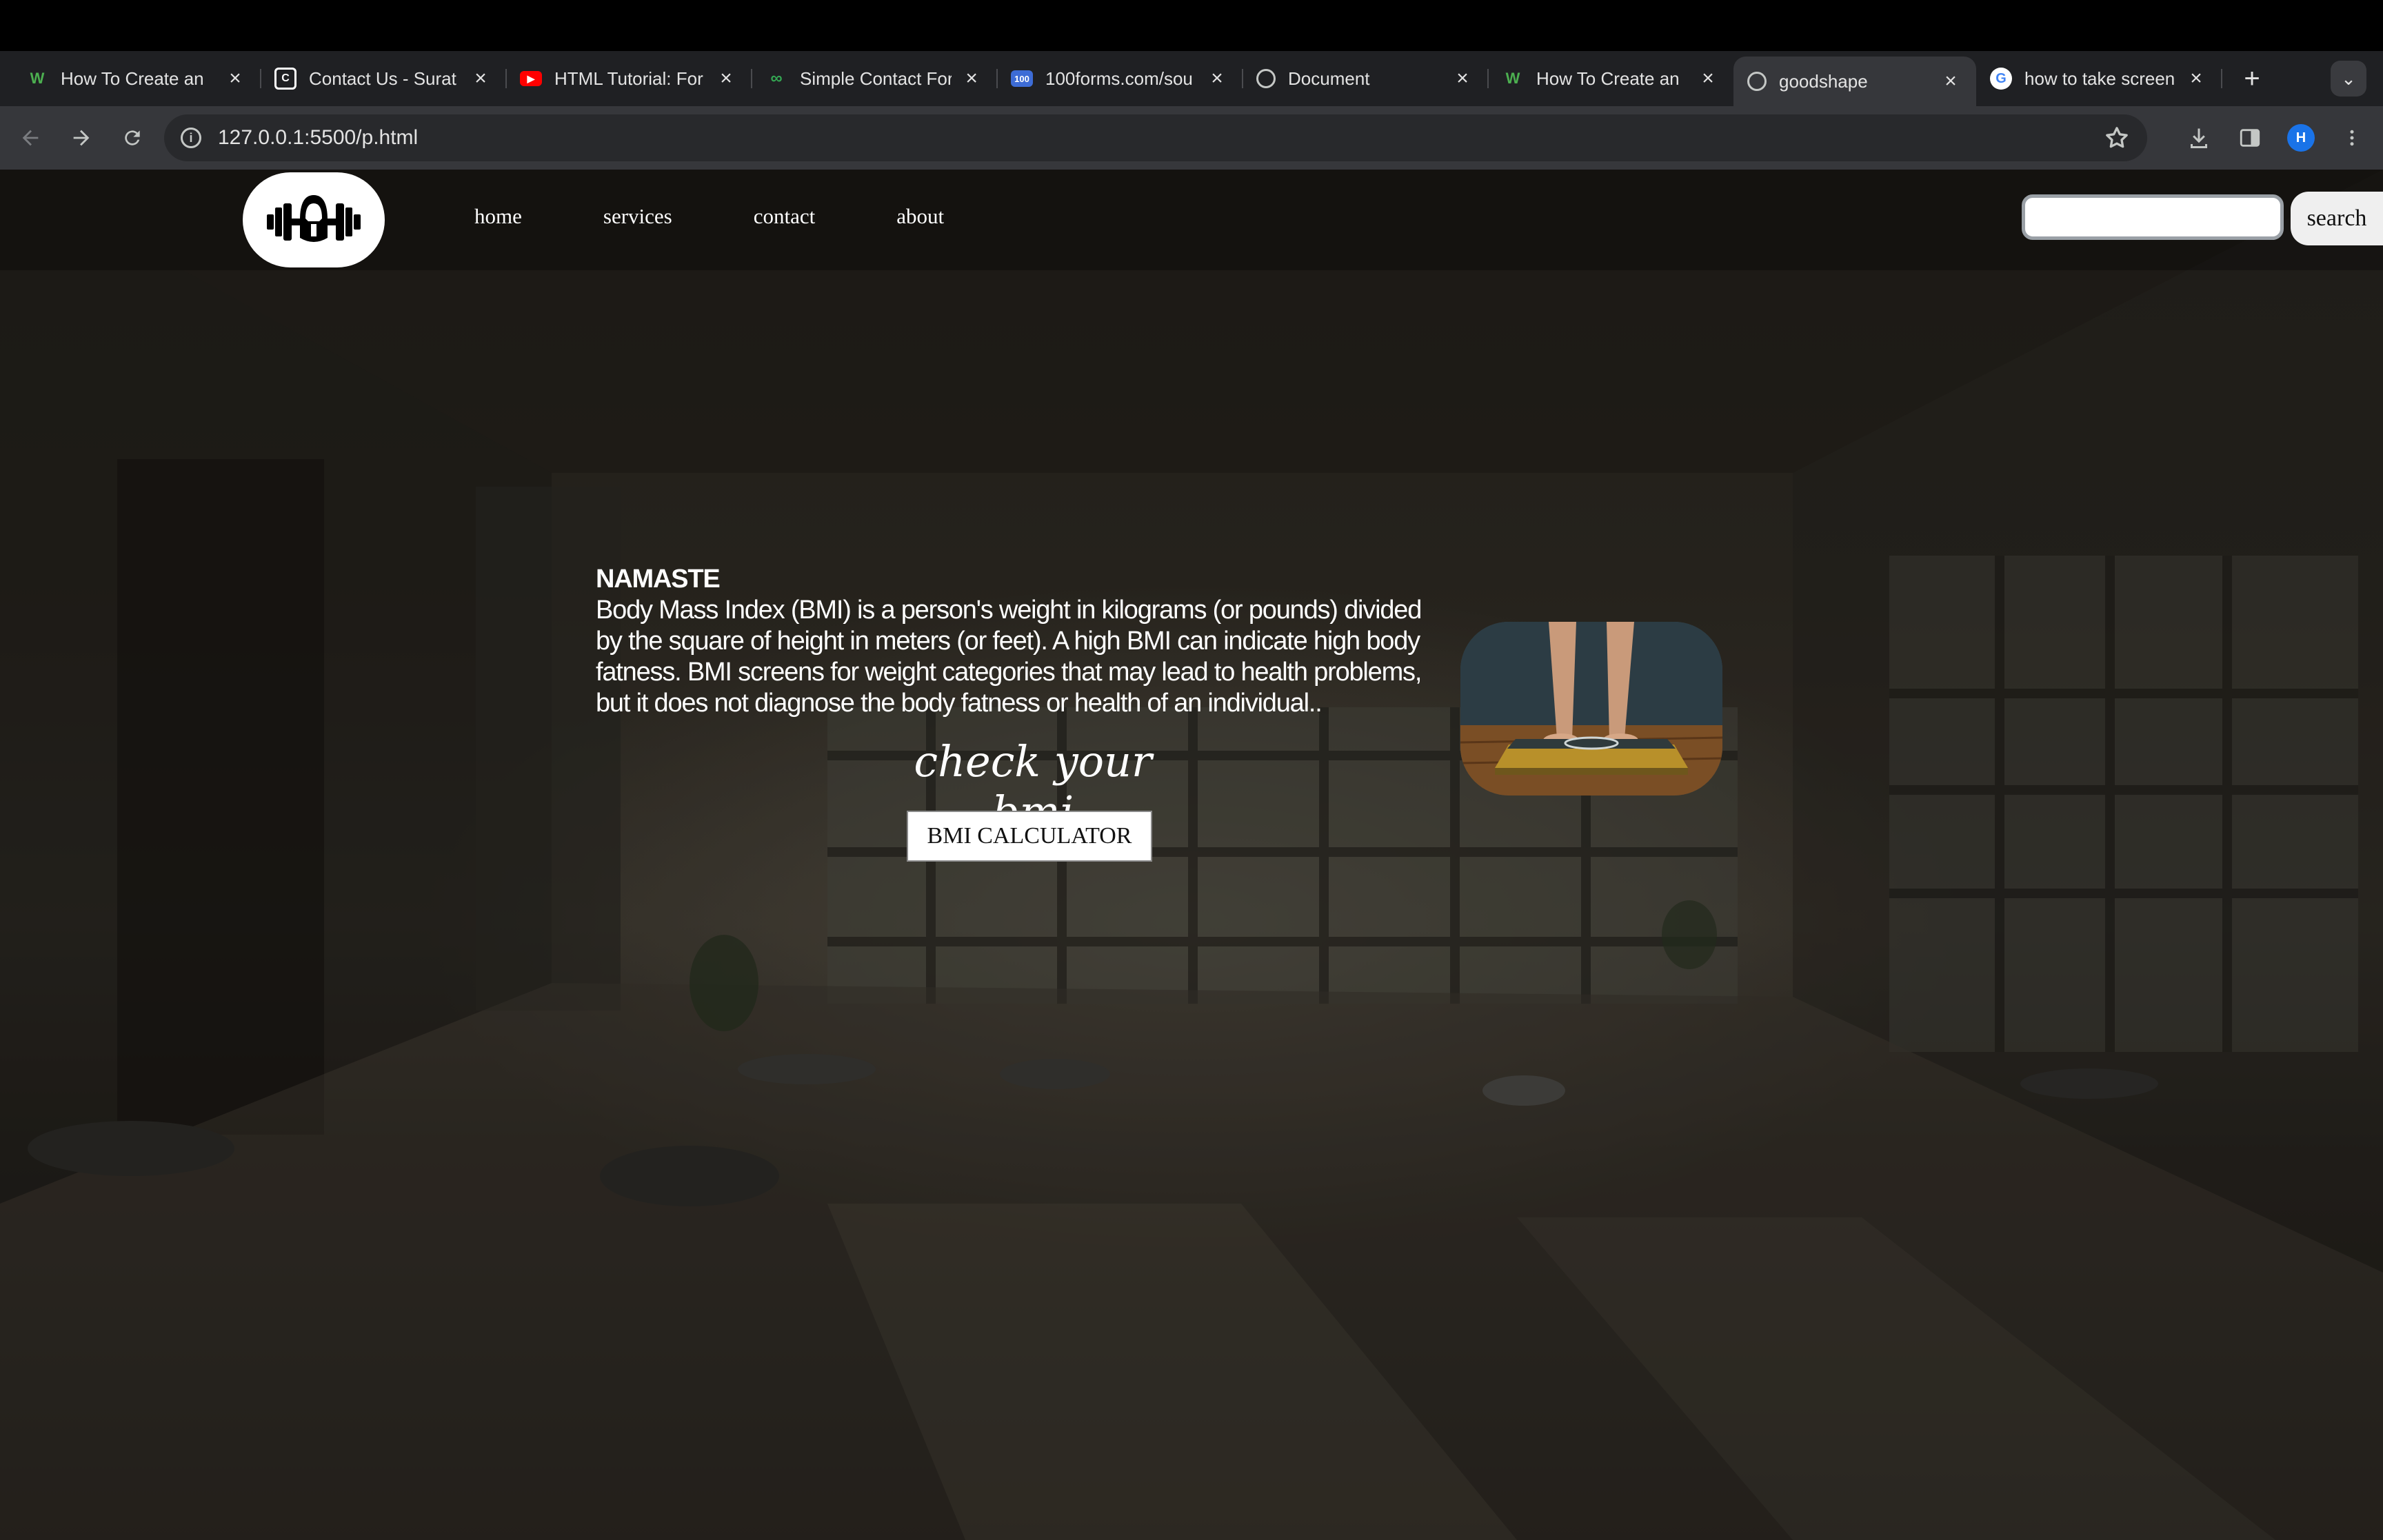 The image size is (2383, 1540). Describe the element at coordinates (920, 217) in the screenshot. I see `nav-about-link: about` at that location.